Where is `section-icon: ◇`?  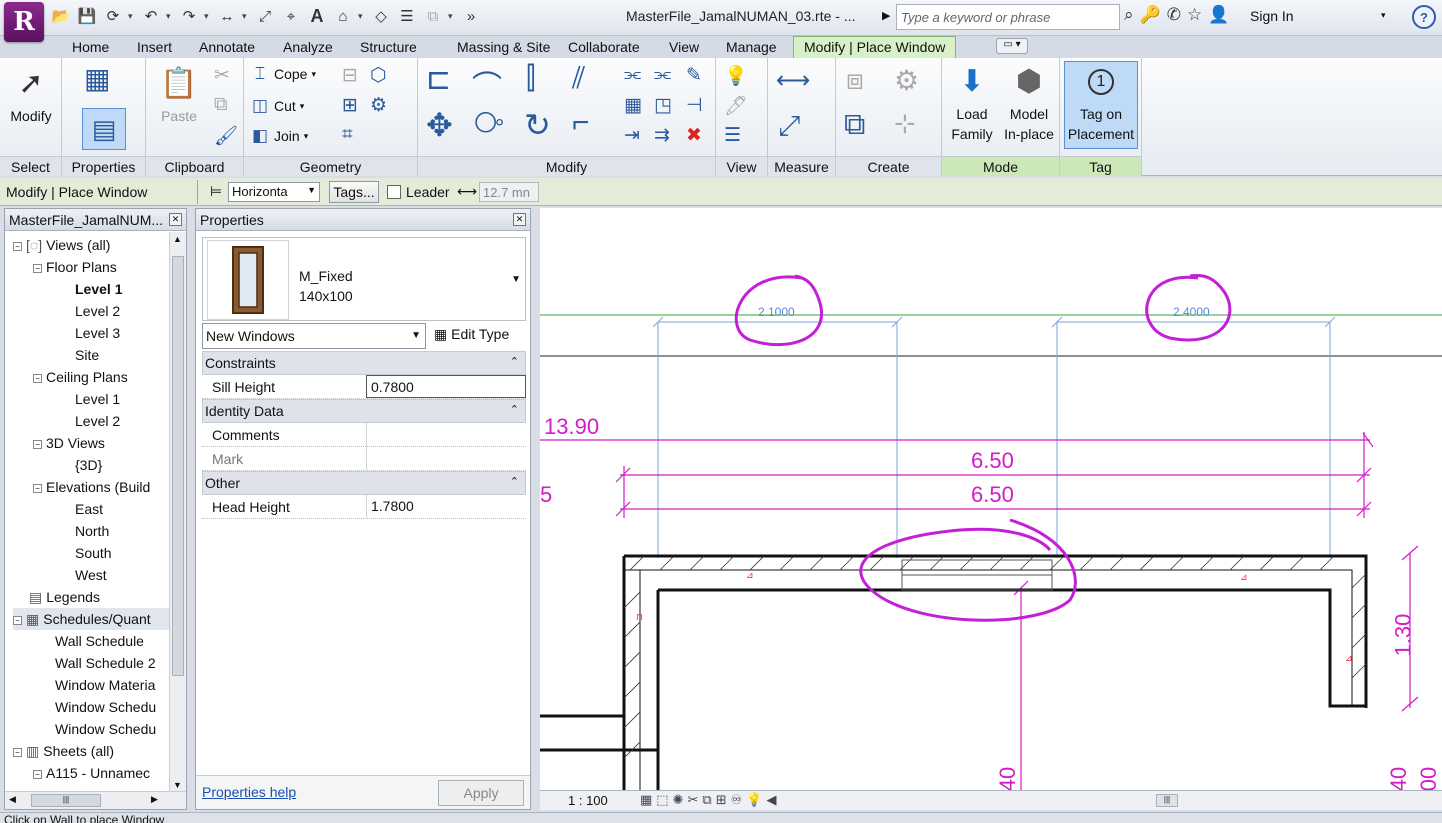 section-icon: ◇ is located at coordinates (381, 16).